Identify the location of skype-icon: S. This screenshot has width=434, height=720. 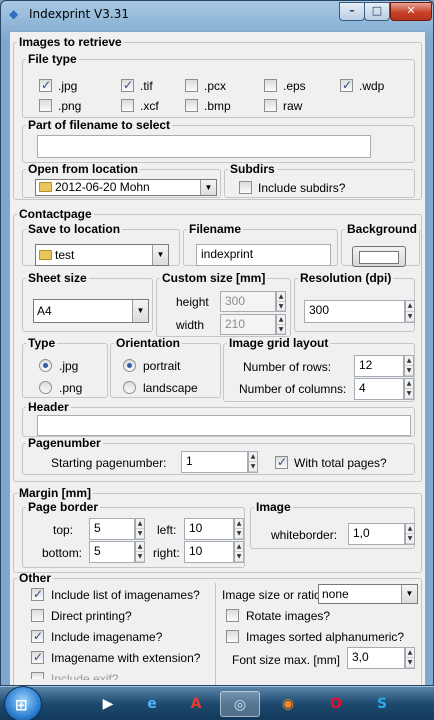
(382, 704).